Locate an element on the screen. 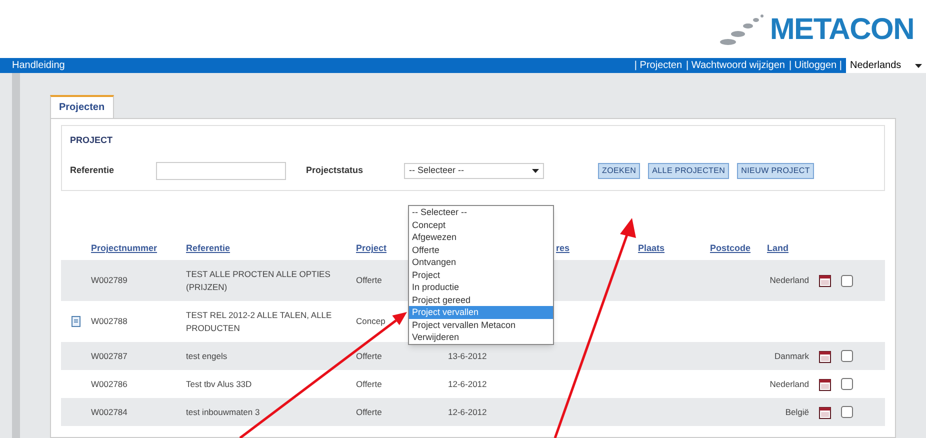  table-cell-text: TEST ALLE PROCTEN ALLE OPTIES (PRIJZEN) is located at coordinates (259, 281).